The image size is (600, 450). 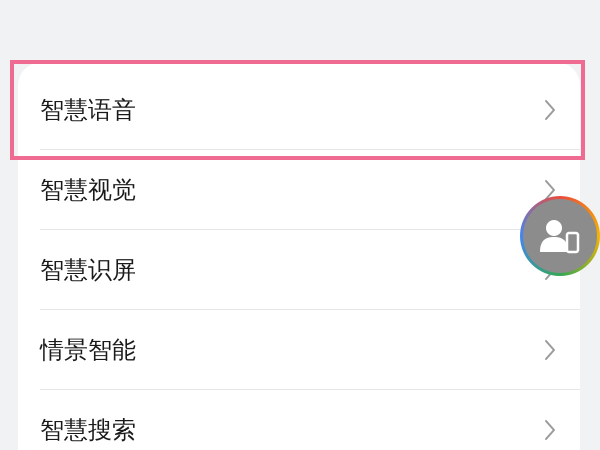 What do you see at coordinates (88, 190) in the screenshot?
I see `row-label: 智慧视觉` at bounding box center [88, 190].